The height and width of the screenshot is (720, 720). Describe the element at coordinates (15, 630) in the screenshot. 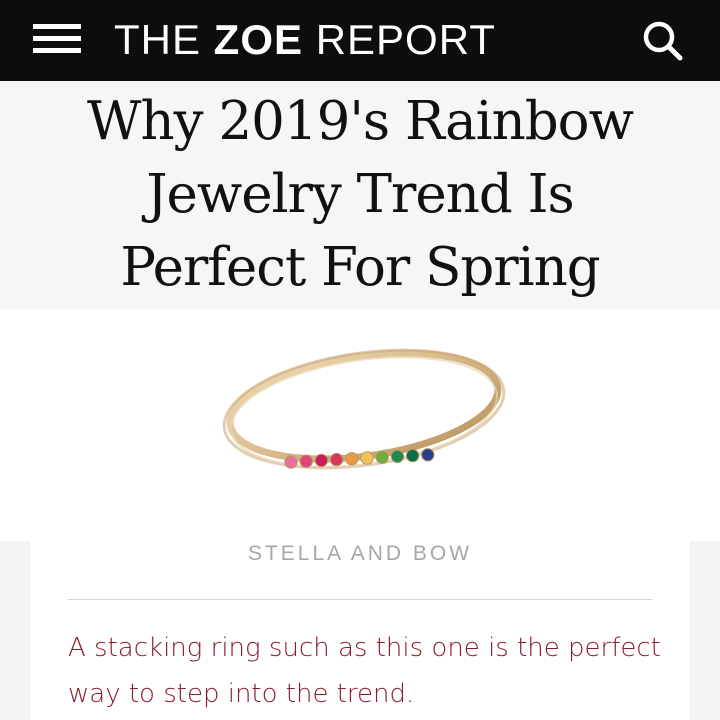

I see `left-margin` at that location.